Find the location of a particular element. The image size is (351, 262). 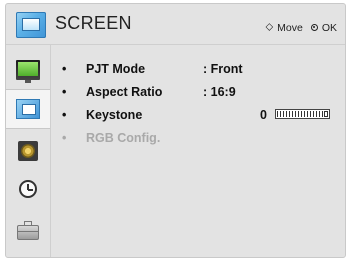

category-sidebar is located at coordinates (28, 151).